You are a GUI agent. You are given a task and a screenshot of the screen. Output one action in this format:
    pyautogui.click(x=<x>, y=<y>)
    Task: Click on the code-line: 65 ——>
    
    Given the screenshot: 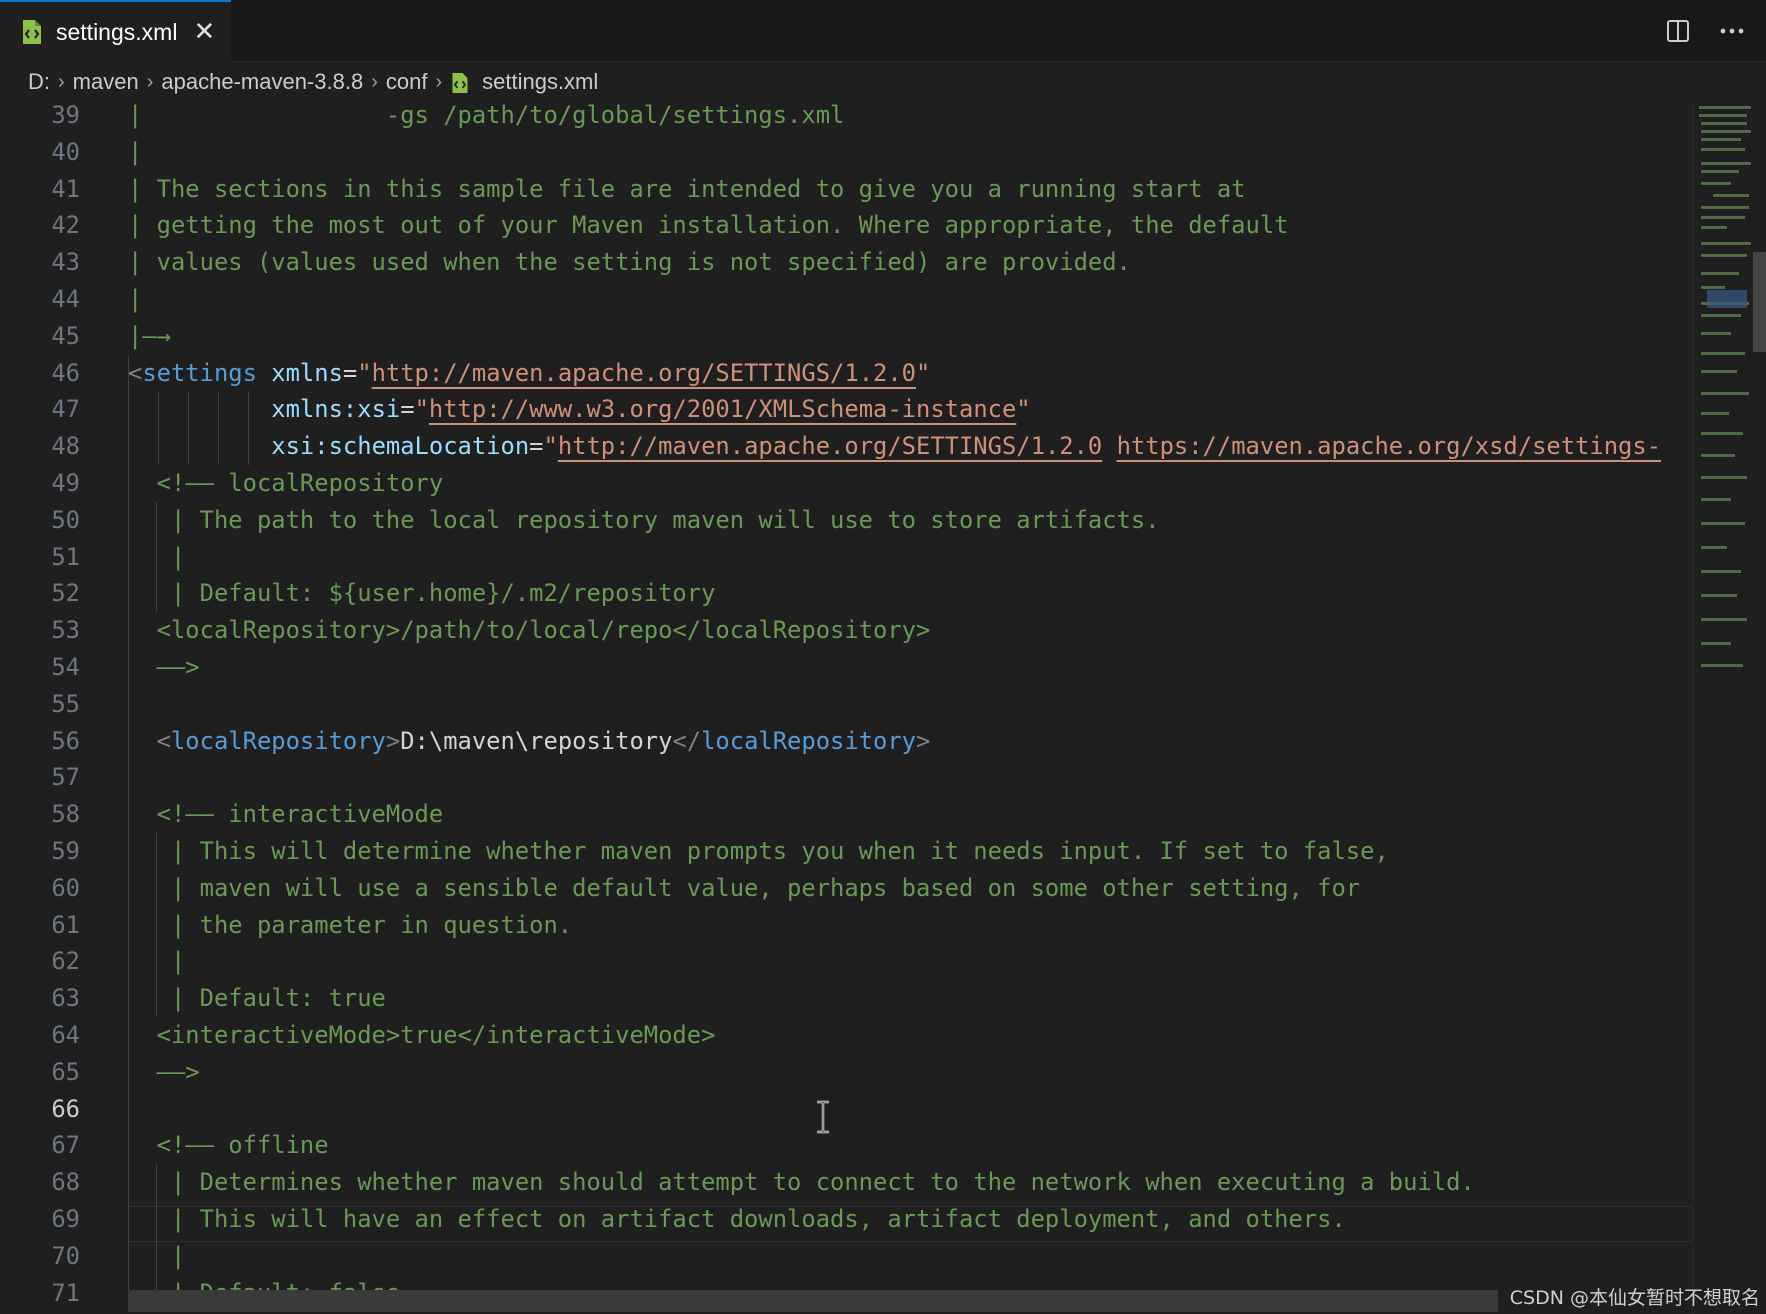 What is the action you would take?
    pyautogui.click(x=846, y=1072)
    